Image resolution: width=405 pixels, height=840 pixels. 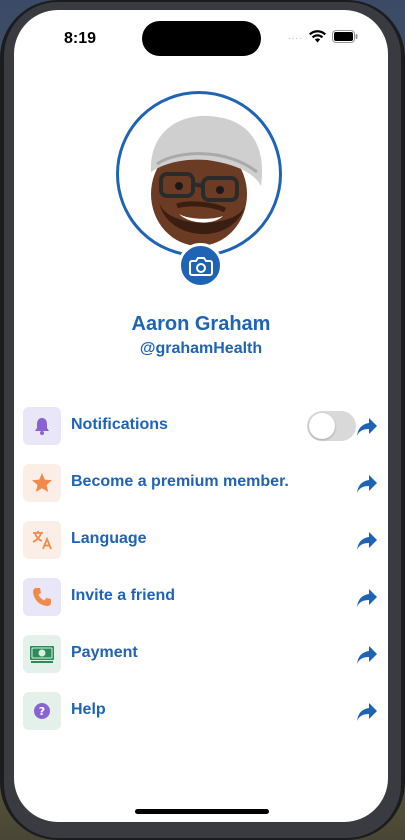 What do you see at coordinates (80, 38) in the screenshot?
I see `status-time: 8:19` at bounding box center [80, 38].